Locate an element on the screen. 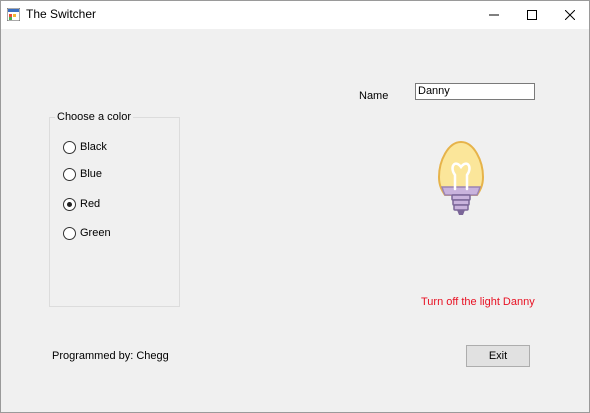 The image size is (590, 413). radio-label: Blue is located at coordinates (91, 174).